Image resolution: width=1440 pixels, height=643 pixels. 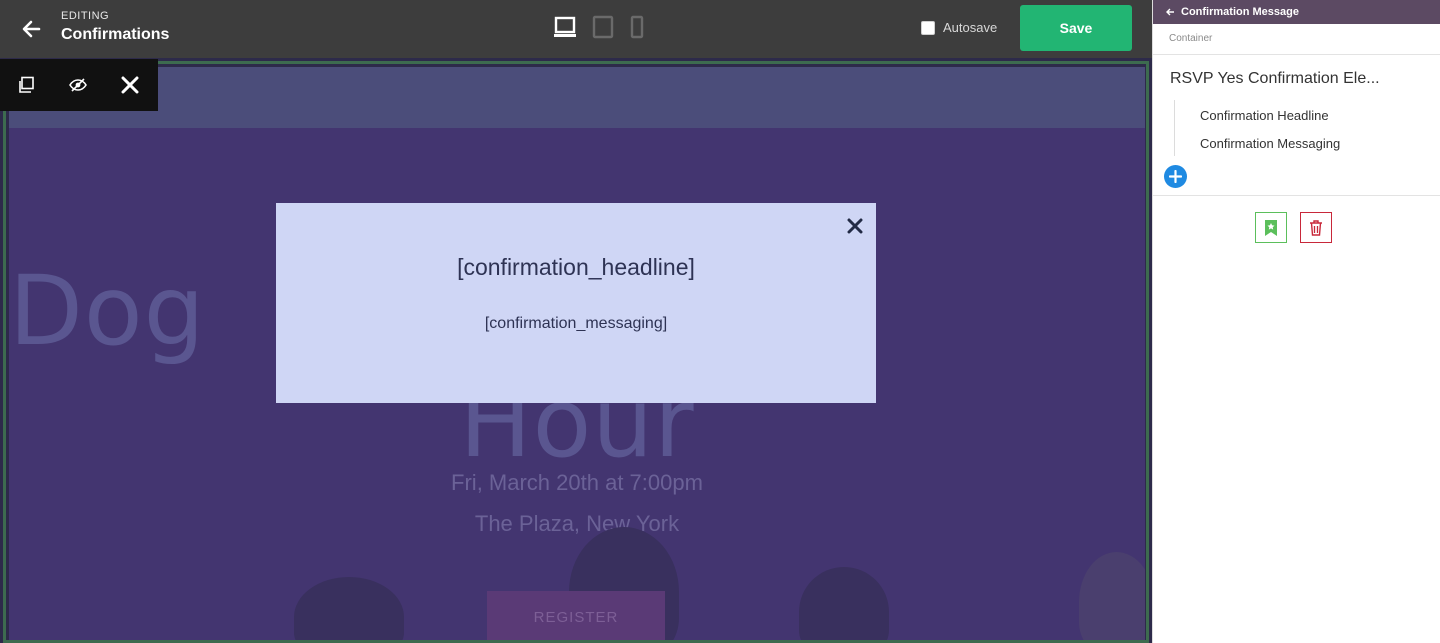 I want to click on back-button, so click(x=31, y=29).